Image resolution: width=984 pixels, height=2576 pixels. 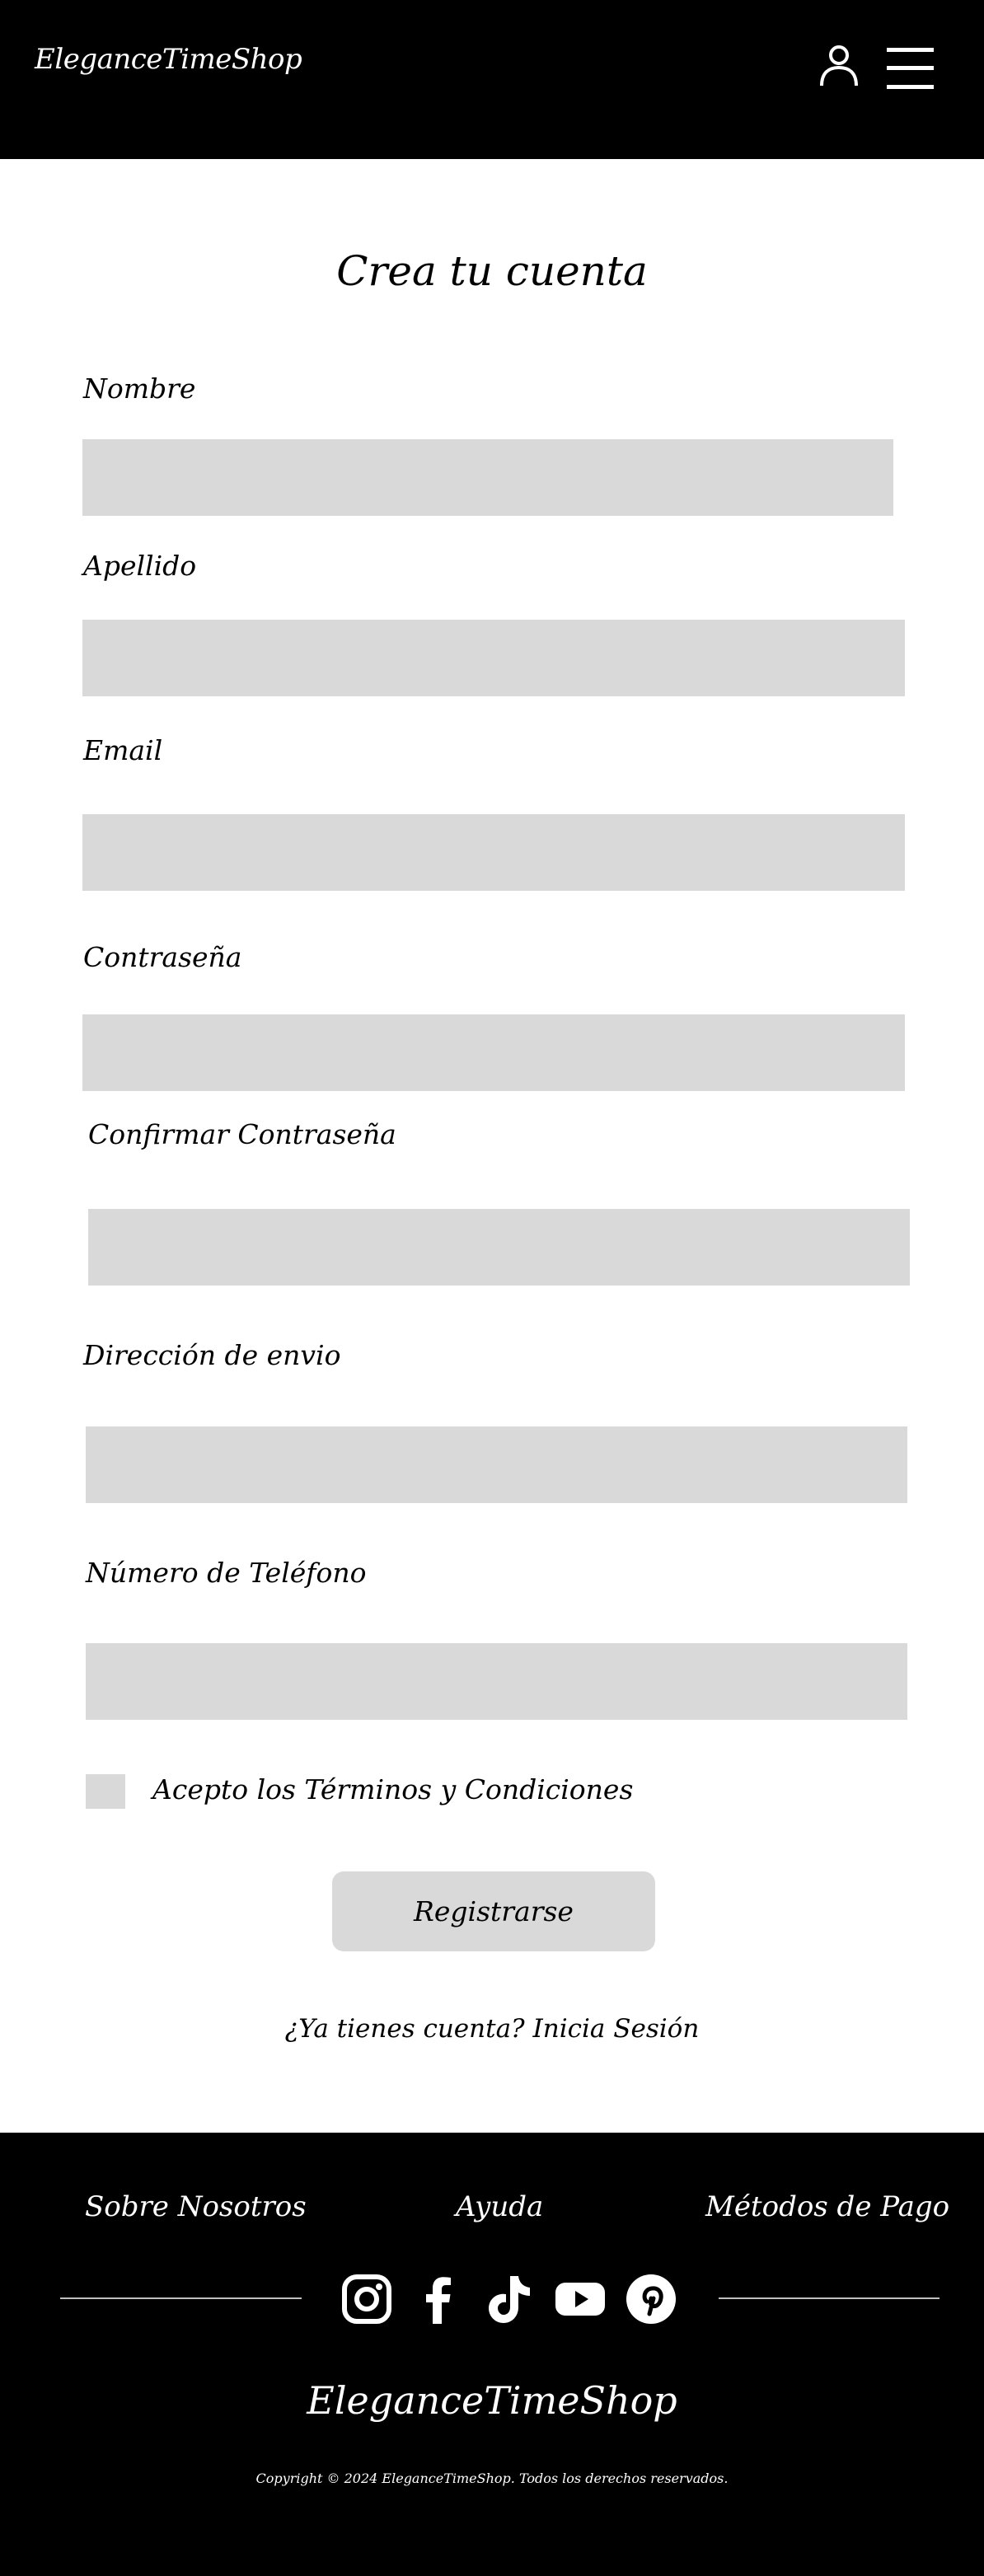 What do you see at coordinates (196, 2206) in the screenshot?
I see `footer-link-about: Sobre Nosotros` at bounding box center [196, 2206].